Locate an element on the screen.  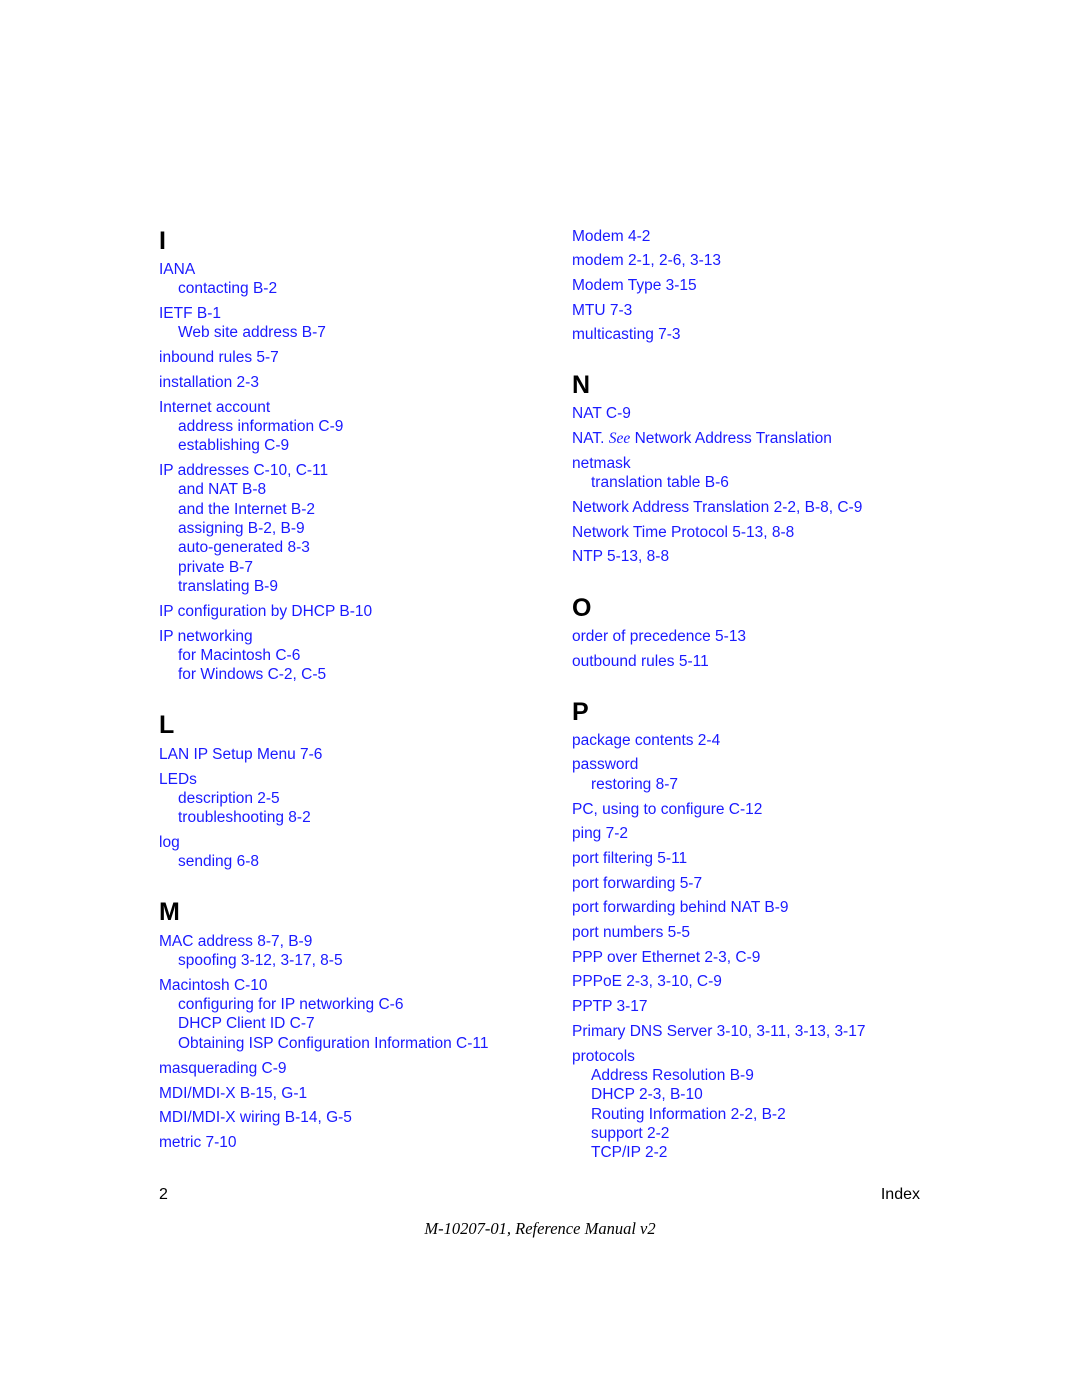
index-entry: port filtering 5-11 is located at coordinates (629, 859).